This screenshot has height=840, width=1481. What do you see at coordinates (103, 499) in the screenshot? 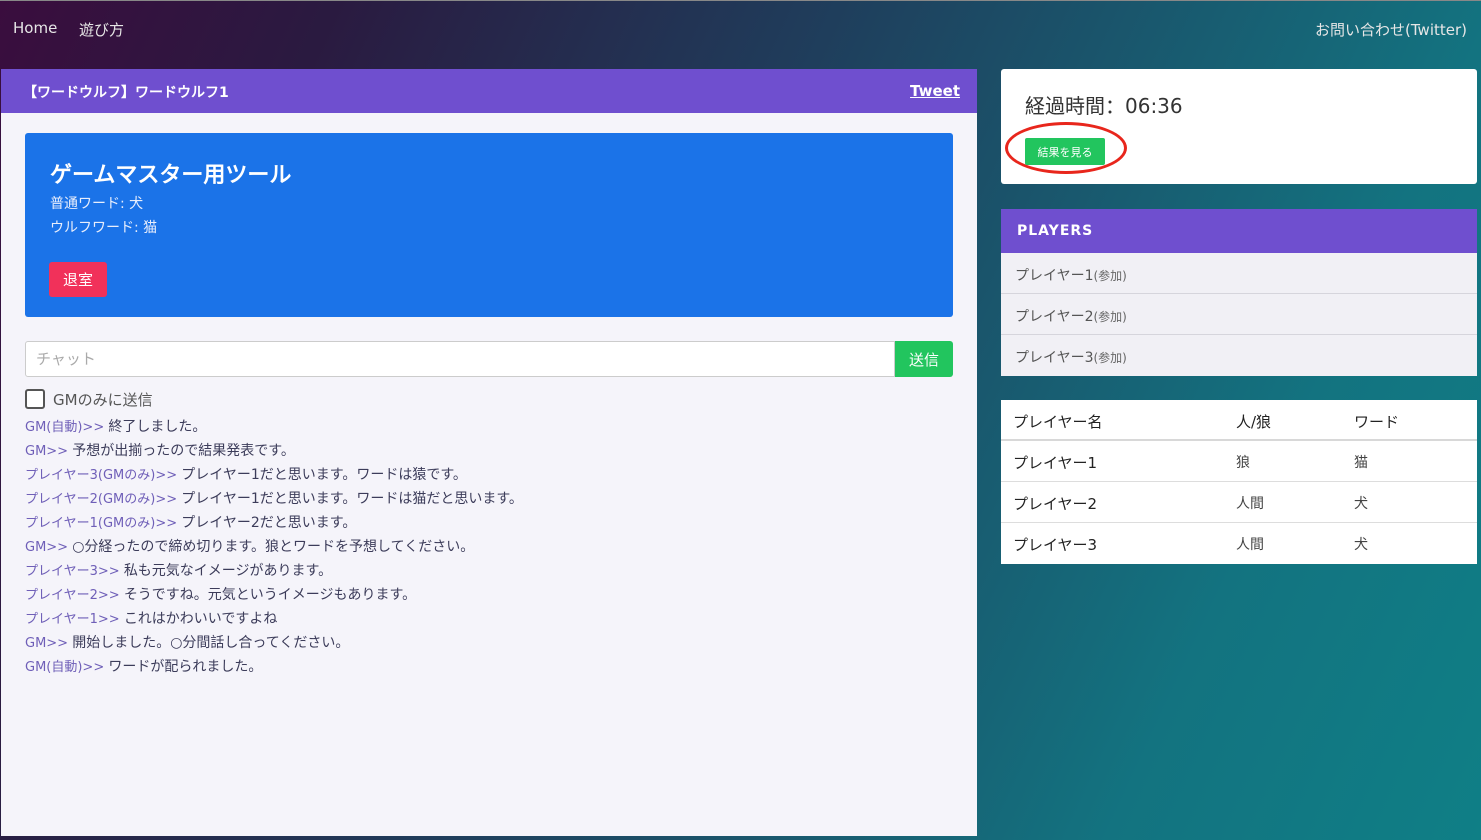
I see `message-sender: プレイヤー2(GMのみ)>>` at bounding box center [103, 499].